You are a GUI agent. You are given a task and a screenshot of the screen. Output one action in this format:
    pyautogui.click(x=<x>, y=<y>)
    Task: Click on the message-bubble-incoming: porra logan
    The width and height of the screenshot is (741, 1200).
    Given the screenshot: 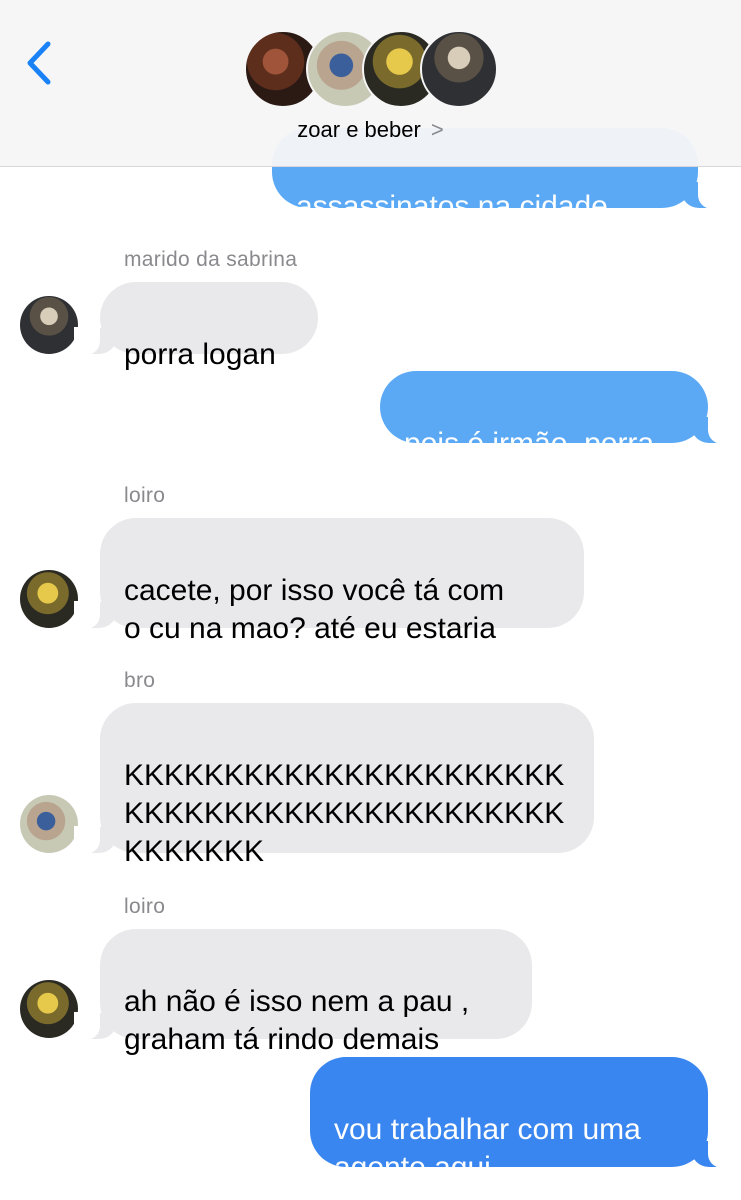 What is the action you would take?
    pyautogui.click(x=196, y=326)
    